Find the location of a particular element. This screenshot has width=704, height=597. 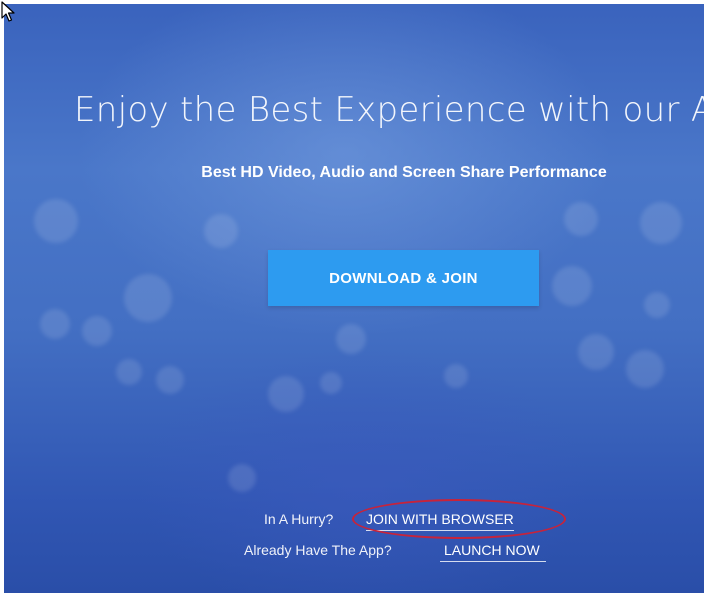

launch-now-link: LAUNCH NOW is located at coordinates (493, 552).